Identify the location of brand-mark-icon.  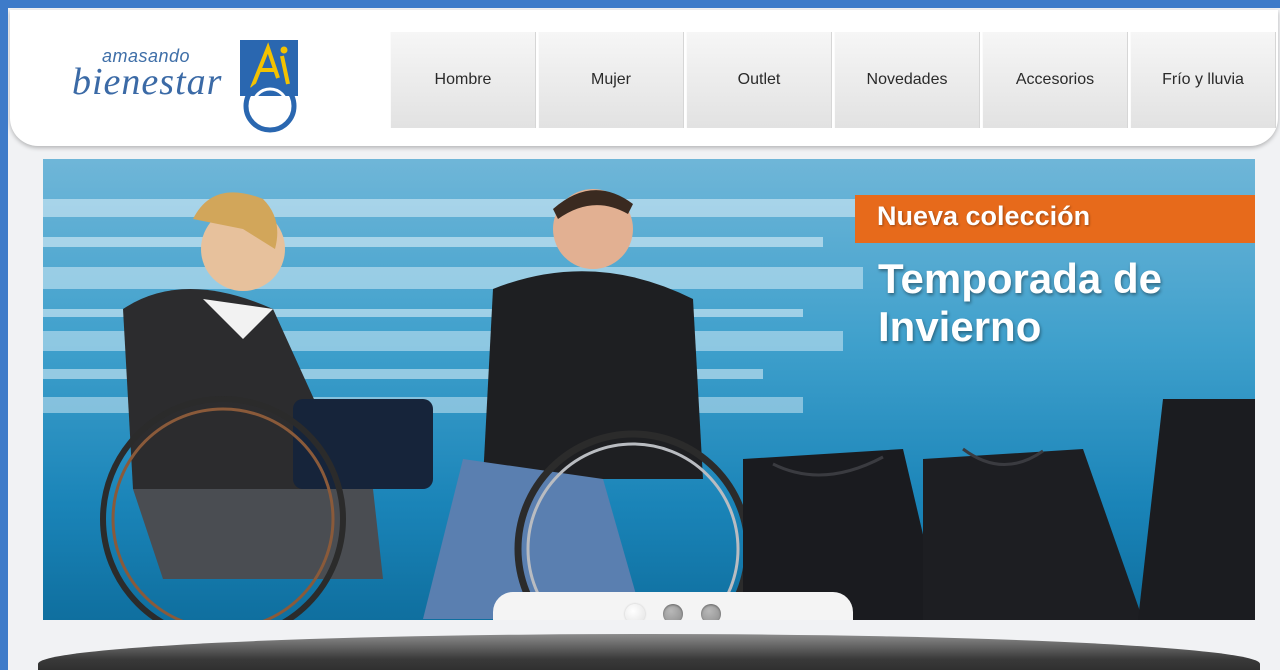
(269, 86).